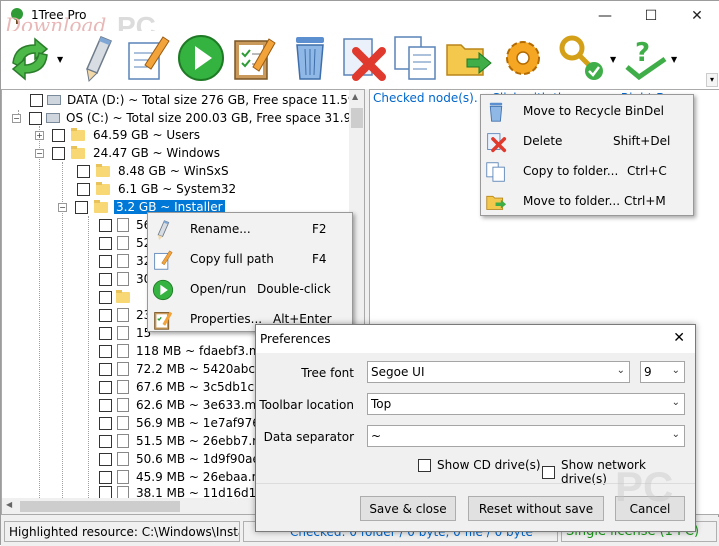 This screenshot has width=719, height=546. Describe the element at coordinates (355, 96) in the screenshot. I see `scroll-up-arrow: ▲` at that location.